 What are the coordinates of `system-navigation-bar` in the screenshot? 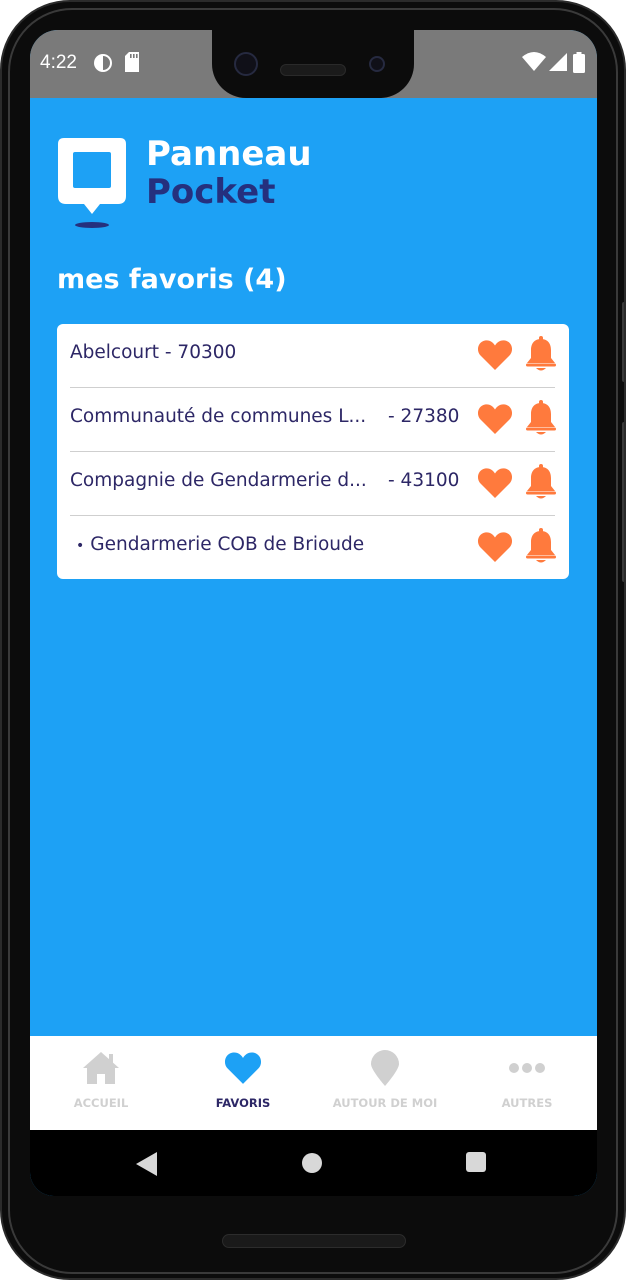 It's located at (313, 1163).